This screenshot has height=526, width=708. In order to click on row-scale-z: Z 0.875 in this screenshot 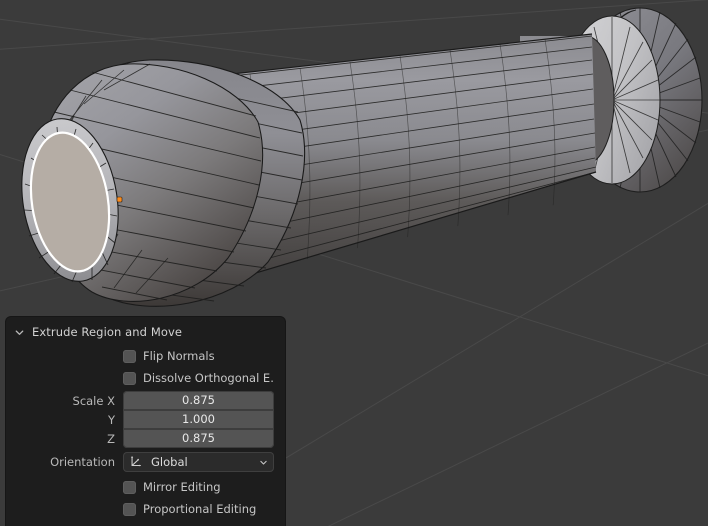, I will do `click(145, 438)`.